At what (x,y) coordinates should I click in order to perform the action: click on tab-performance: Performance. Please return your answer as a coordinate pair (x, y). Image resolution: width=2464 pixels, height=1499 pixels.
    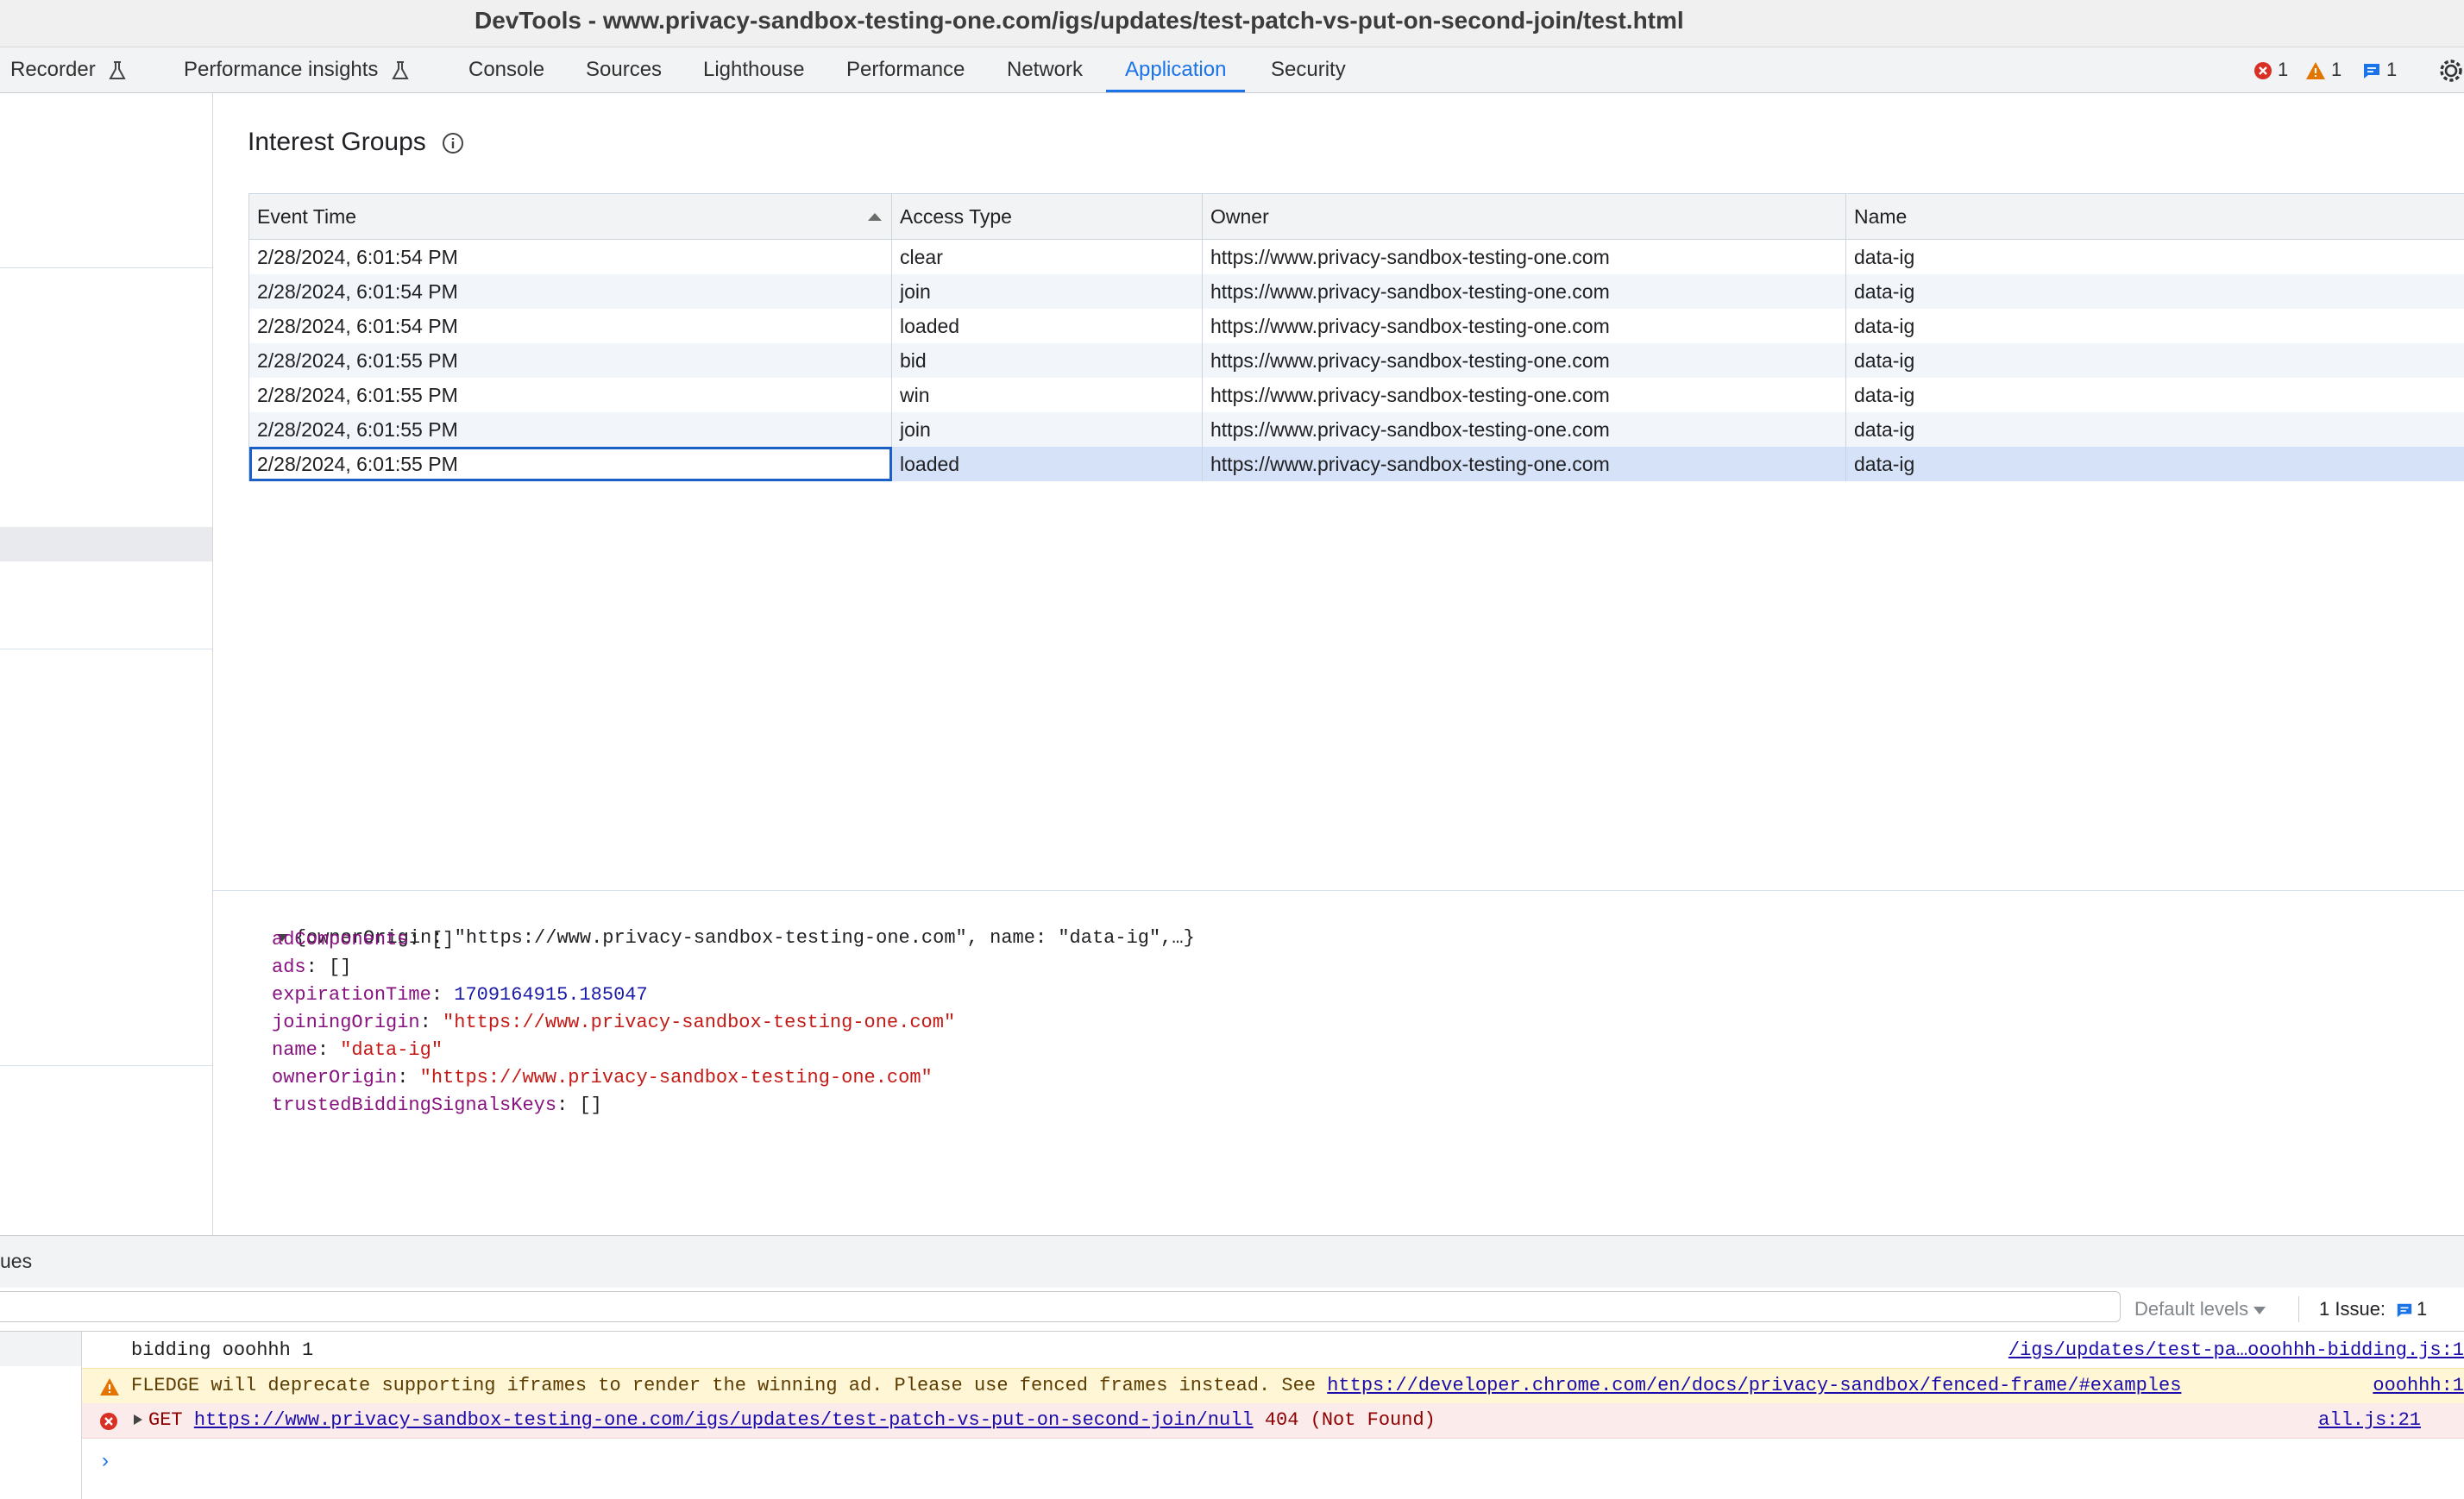
    Looking at the image, I should click on (906, 69).